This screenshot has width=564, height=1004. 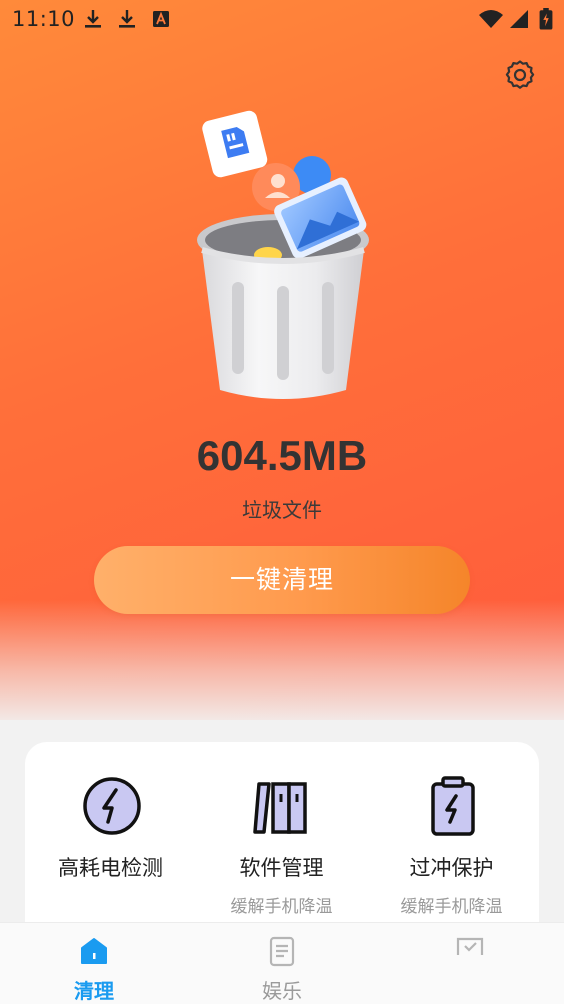 What do you see at coordinates (470, 946) in the screenshot?
I see `check-box-icon` at bounding box center [470, 946].